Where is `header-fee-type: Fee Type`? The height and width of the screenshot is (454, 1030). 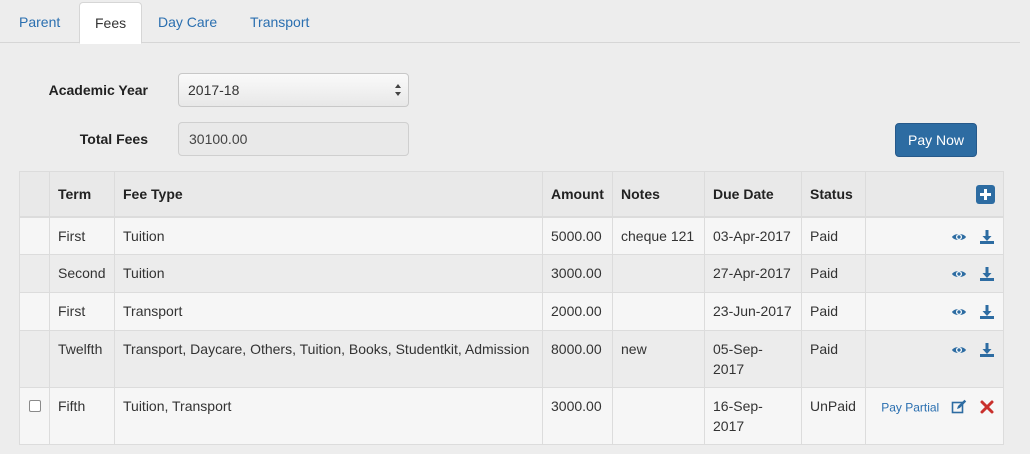
header-fee-type: Fee Type is located at coordinates (328, 194).